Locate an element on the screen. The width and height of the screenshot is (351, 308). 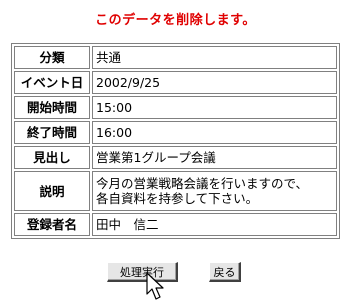
process-button: 処理実行 is located at coordinates (142, 272).